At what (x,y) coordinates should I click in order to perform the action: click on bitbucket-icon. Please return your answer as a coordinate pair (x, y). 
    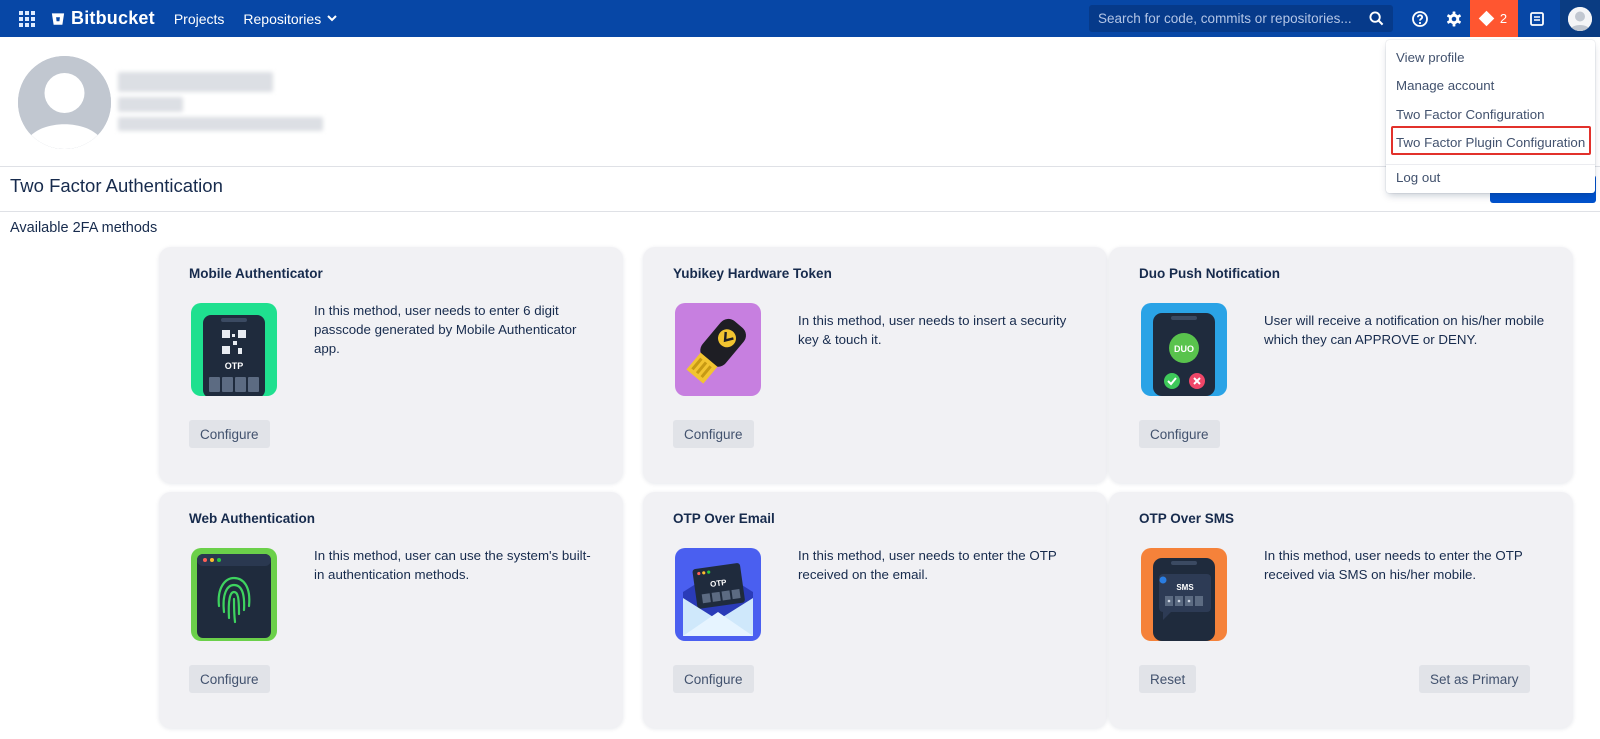
    Looking at the image, I should click on (58, 18).